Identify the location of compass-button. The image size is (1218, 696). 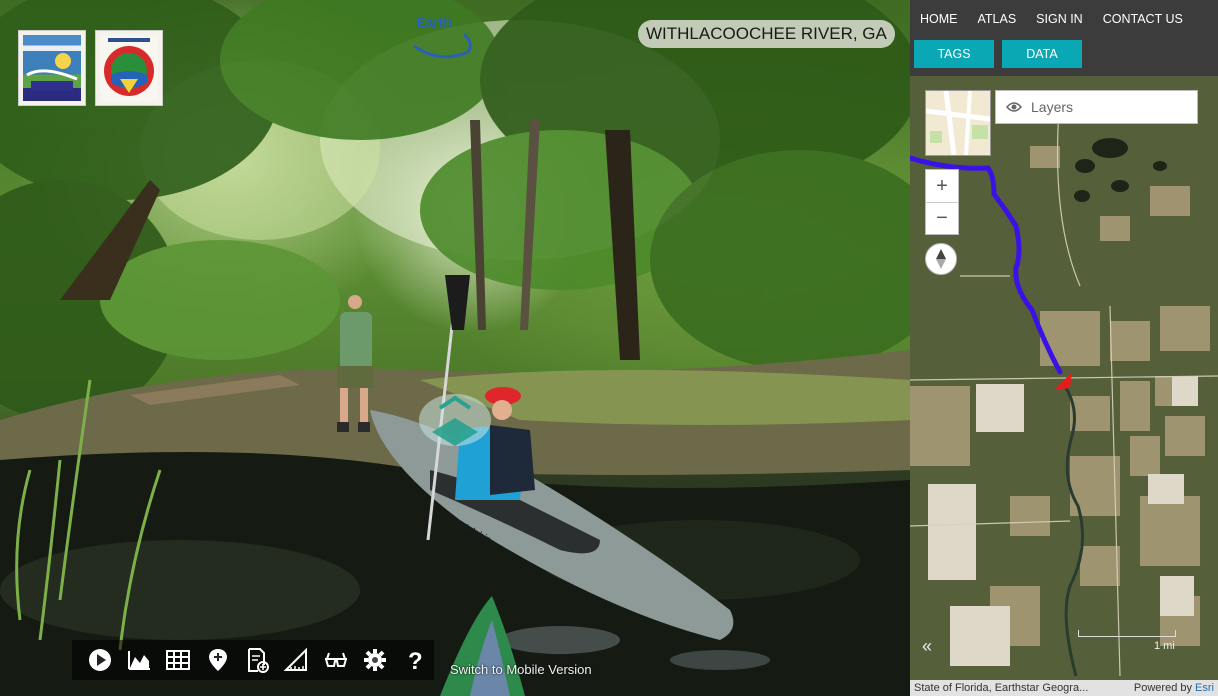
(941, 259).